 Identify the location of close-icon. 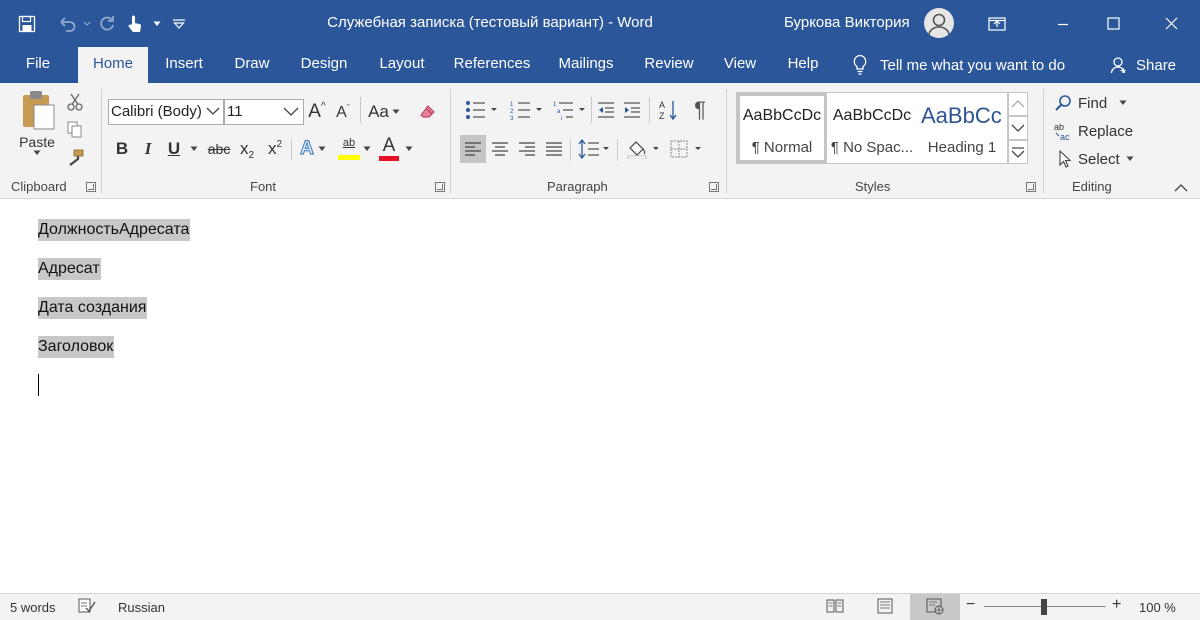
(1171, 23).